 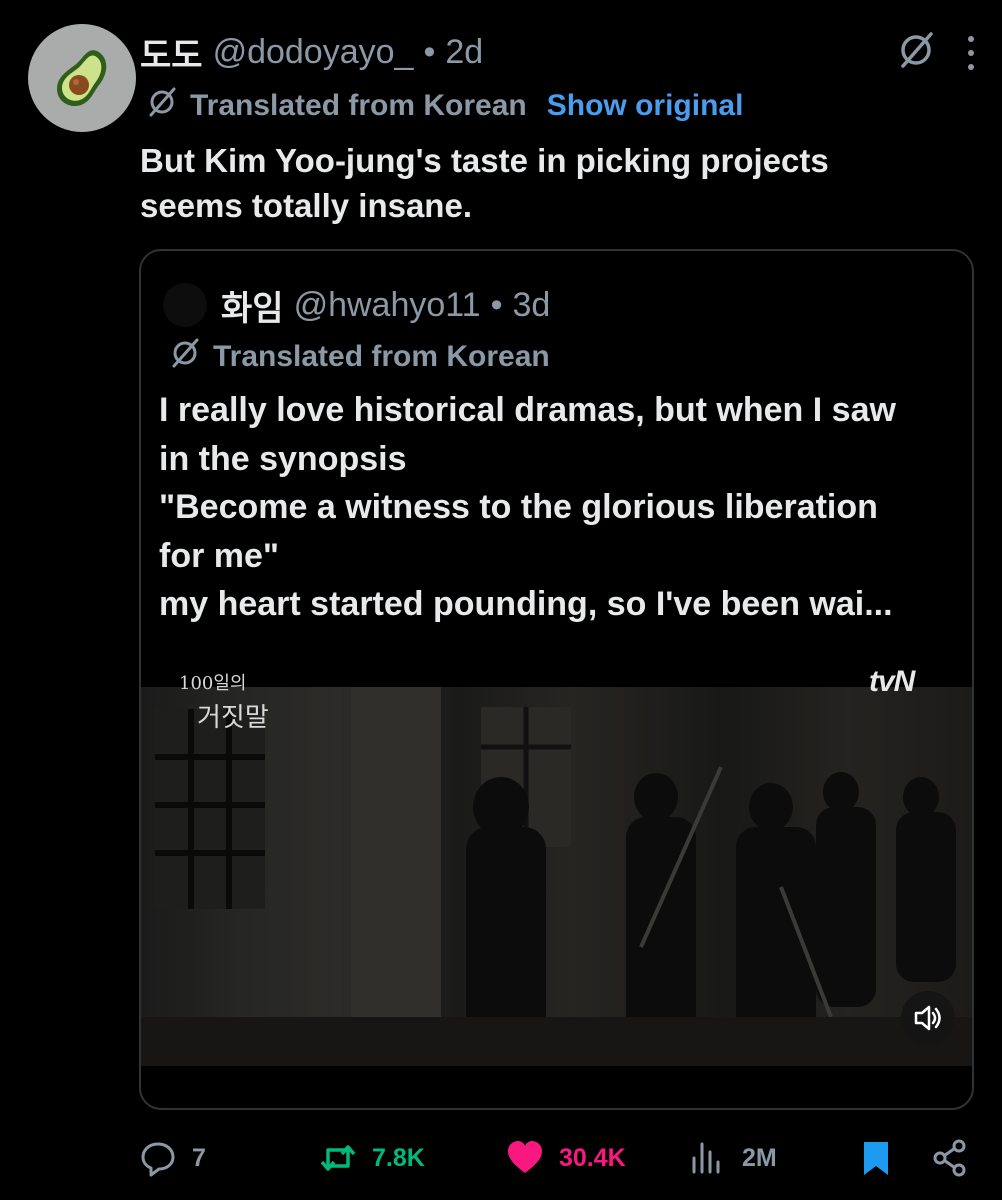 I want to click on action-bar: 7 7.8K 30.4K 2M, so click(x=501, y=1158).